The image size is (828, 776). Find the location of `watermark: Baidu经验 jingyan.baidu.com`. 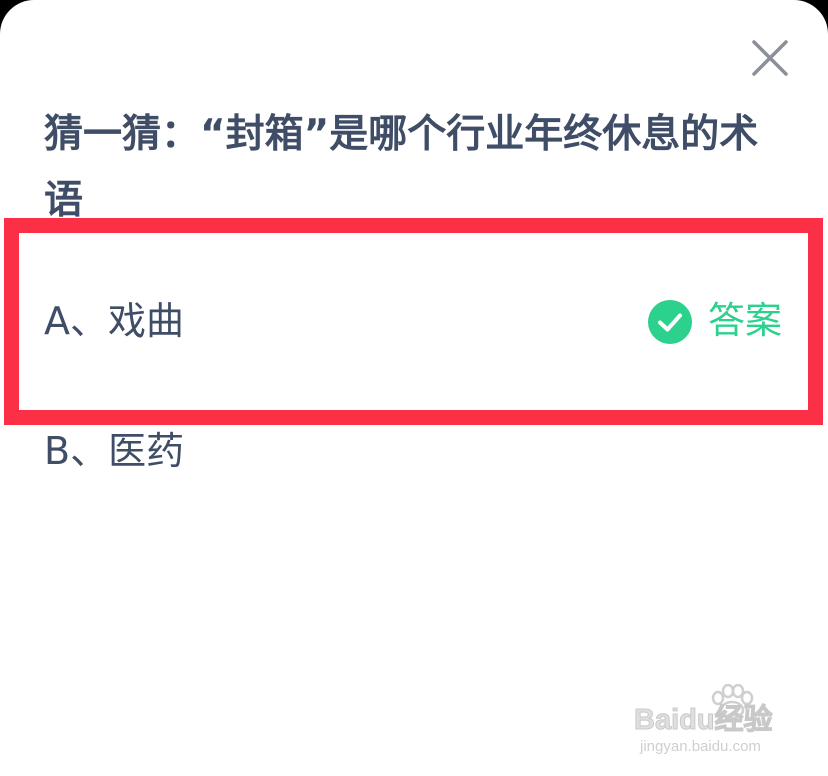

watermark: Baidu经验 jingyan.baidu.com is located at coordinates (709, 724).